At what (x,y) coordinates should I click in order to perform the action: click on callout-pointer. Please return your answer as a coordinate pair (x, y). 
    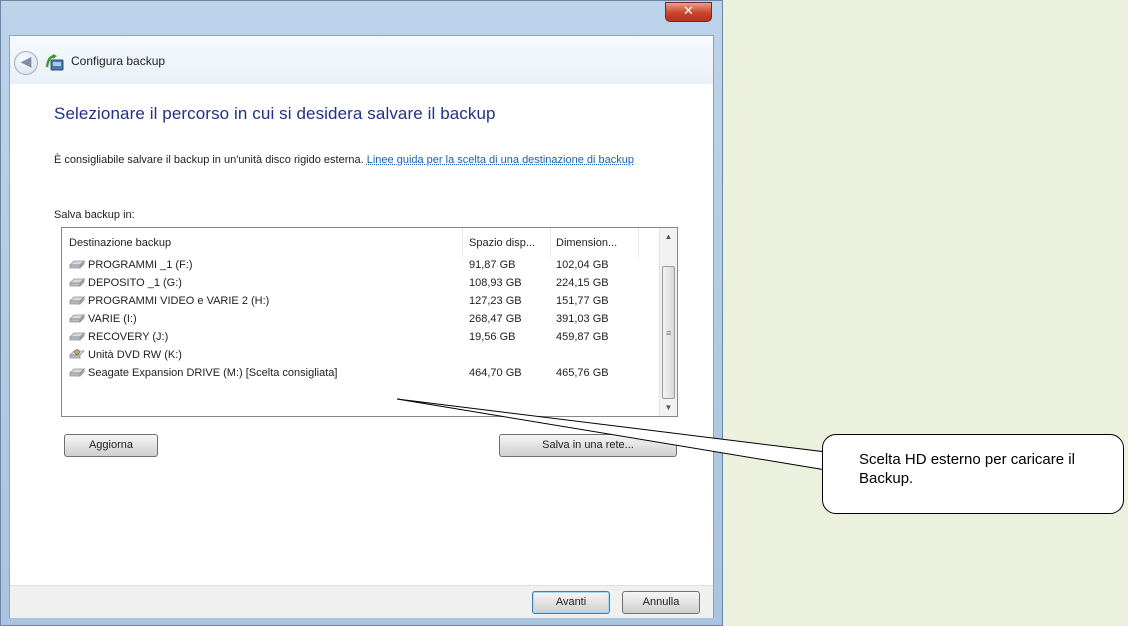
    Looking at the image, I should click on (611, 434).